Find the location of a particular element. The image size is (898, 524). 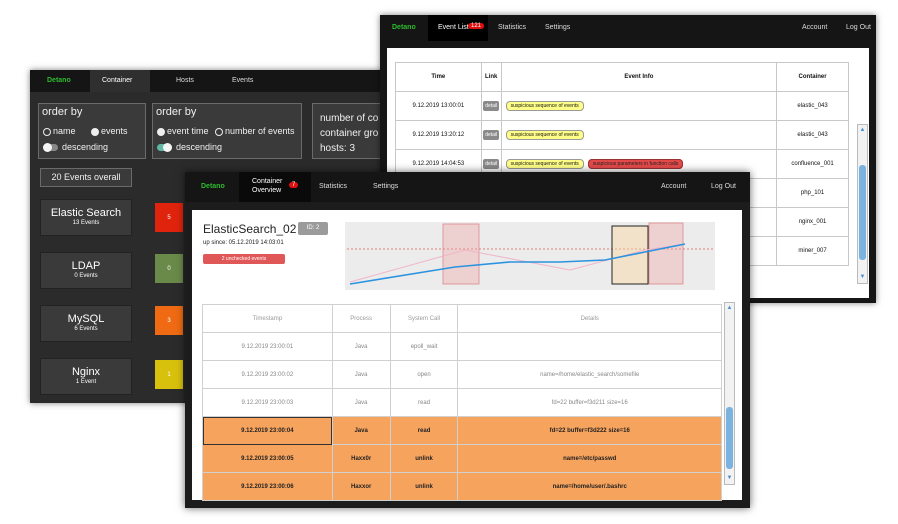

unchecked-events-button: 2 unchecked events is located at coordinates (244, 259).